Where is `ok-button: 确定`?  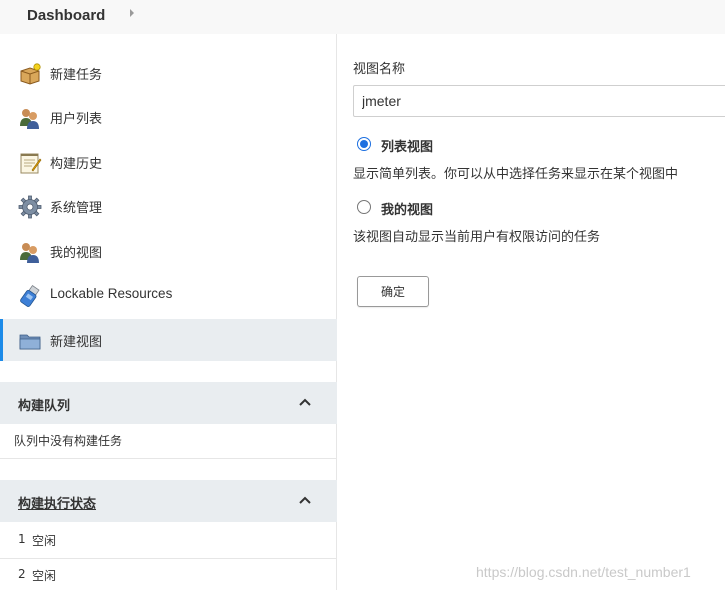 ok-button: 确定 is located at coordinates (393, 291).